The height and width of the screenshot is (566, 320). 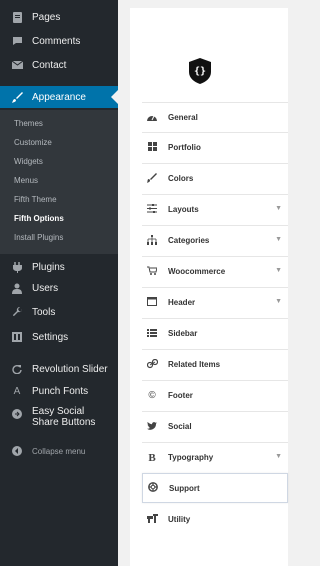 I want to click on grid-icon, so click(x=152, y=147).